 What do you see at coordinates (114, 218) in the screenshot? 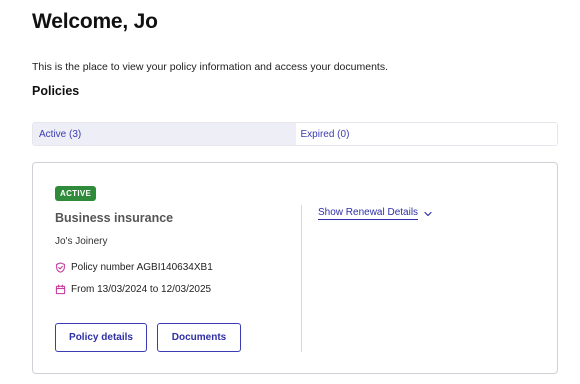
I see `product-name: Business insurance` at bounding box center [114, 218].